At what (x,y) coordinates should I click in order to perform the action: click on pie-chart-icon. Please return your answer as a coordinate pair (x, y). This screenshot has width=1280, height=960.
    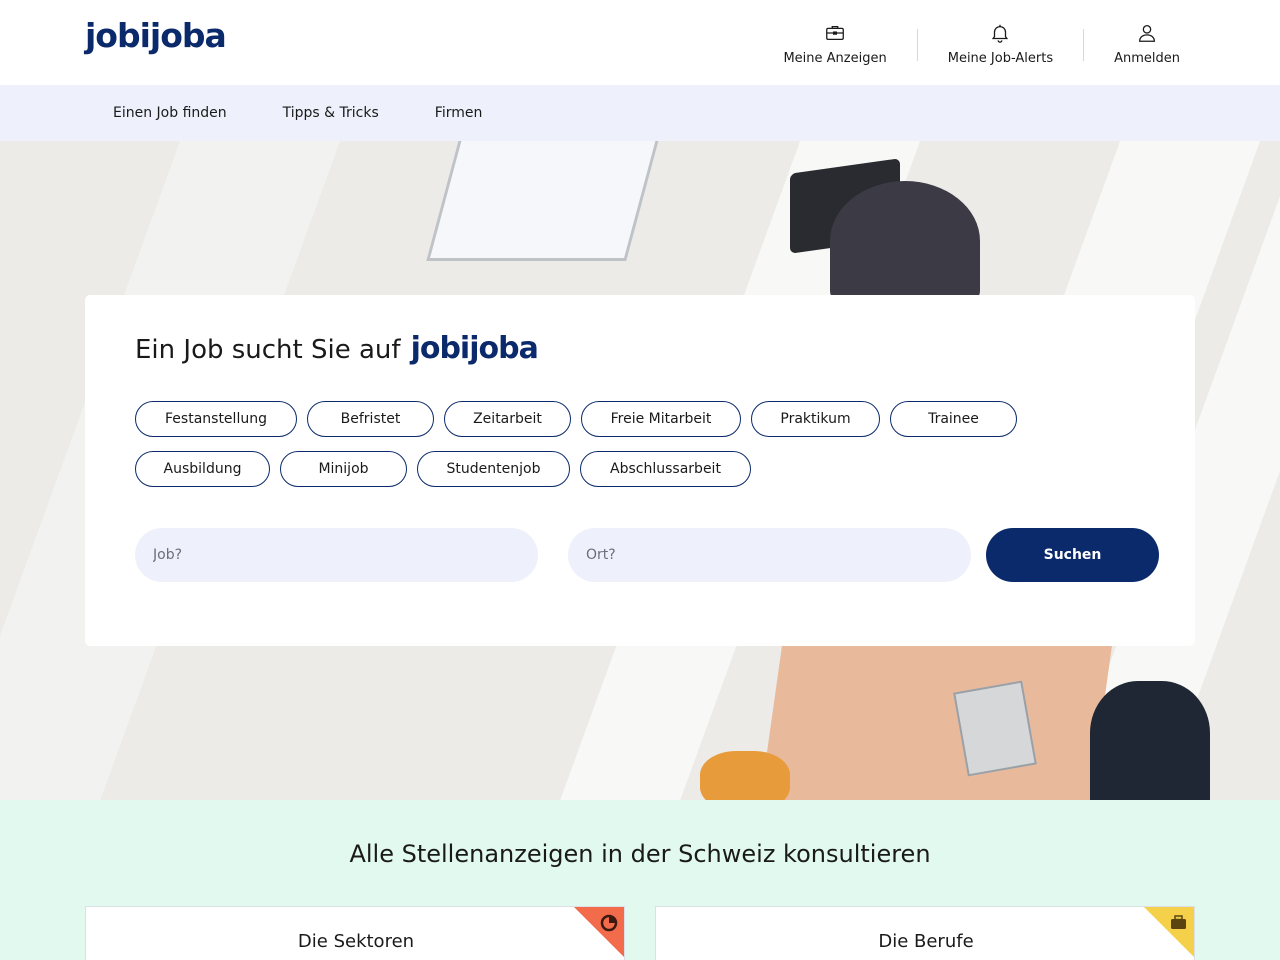
    Looking at the image, I should click on (599, 932).